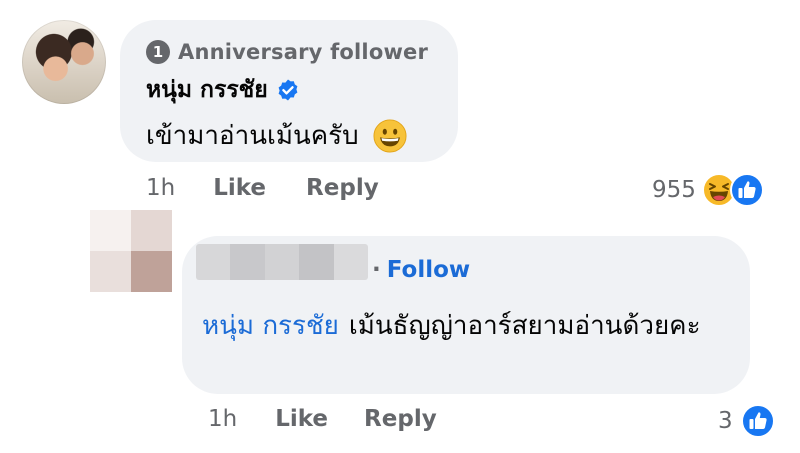 The height and width of the screenshot is (453, 800). Describe the element at coordinates (342, 188) in the screenshot. I see `comment-reply-button: Reply` at that location.